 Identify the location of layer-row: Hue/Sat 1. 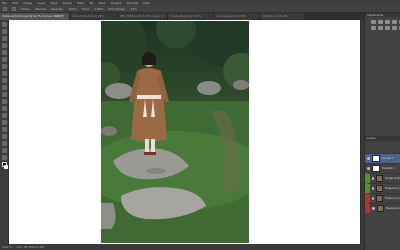
(382, 168).